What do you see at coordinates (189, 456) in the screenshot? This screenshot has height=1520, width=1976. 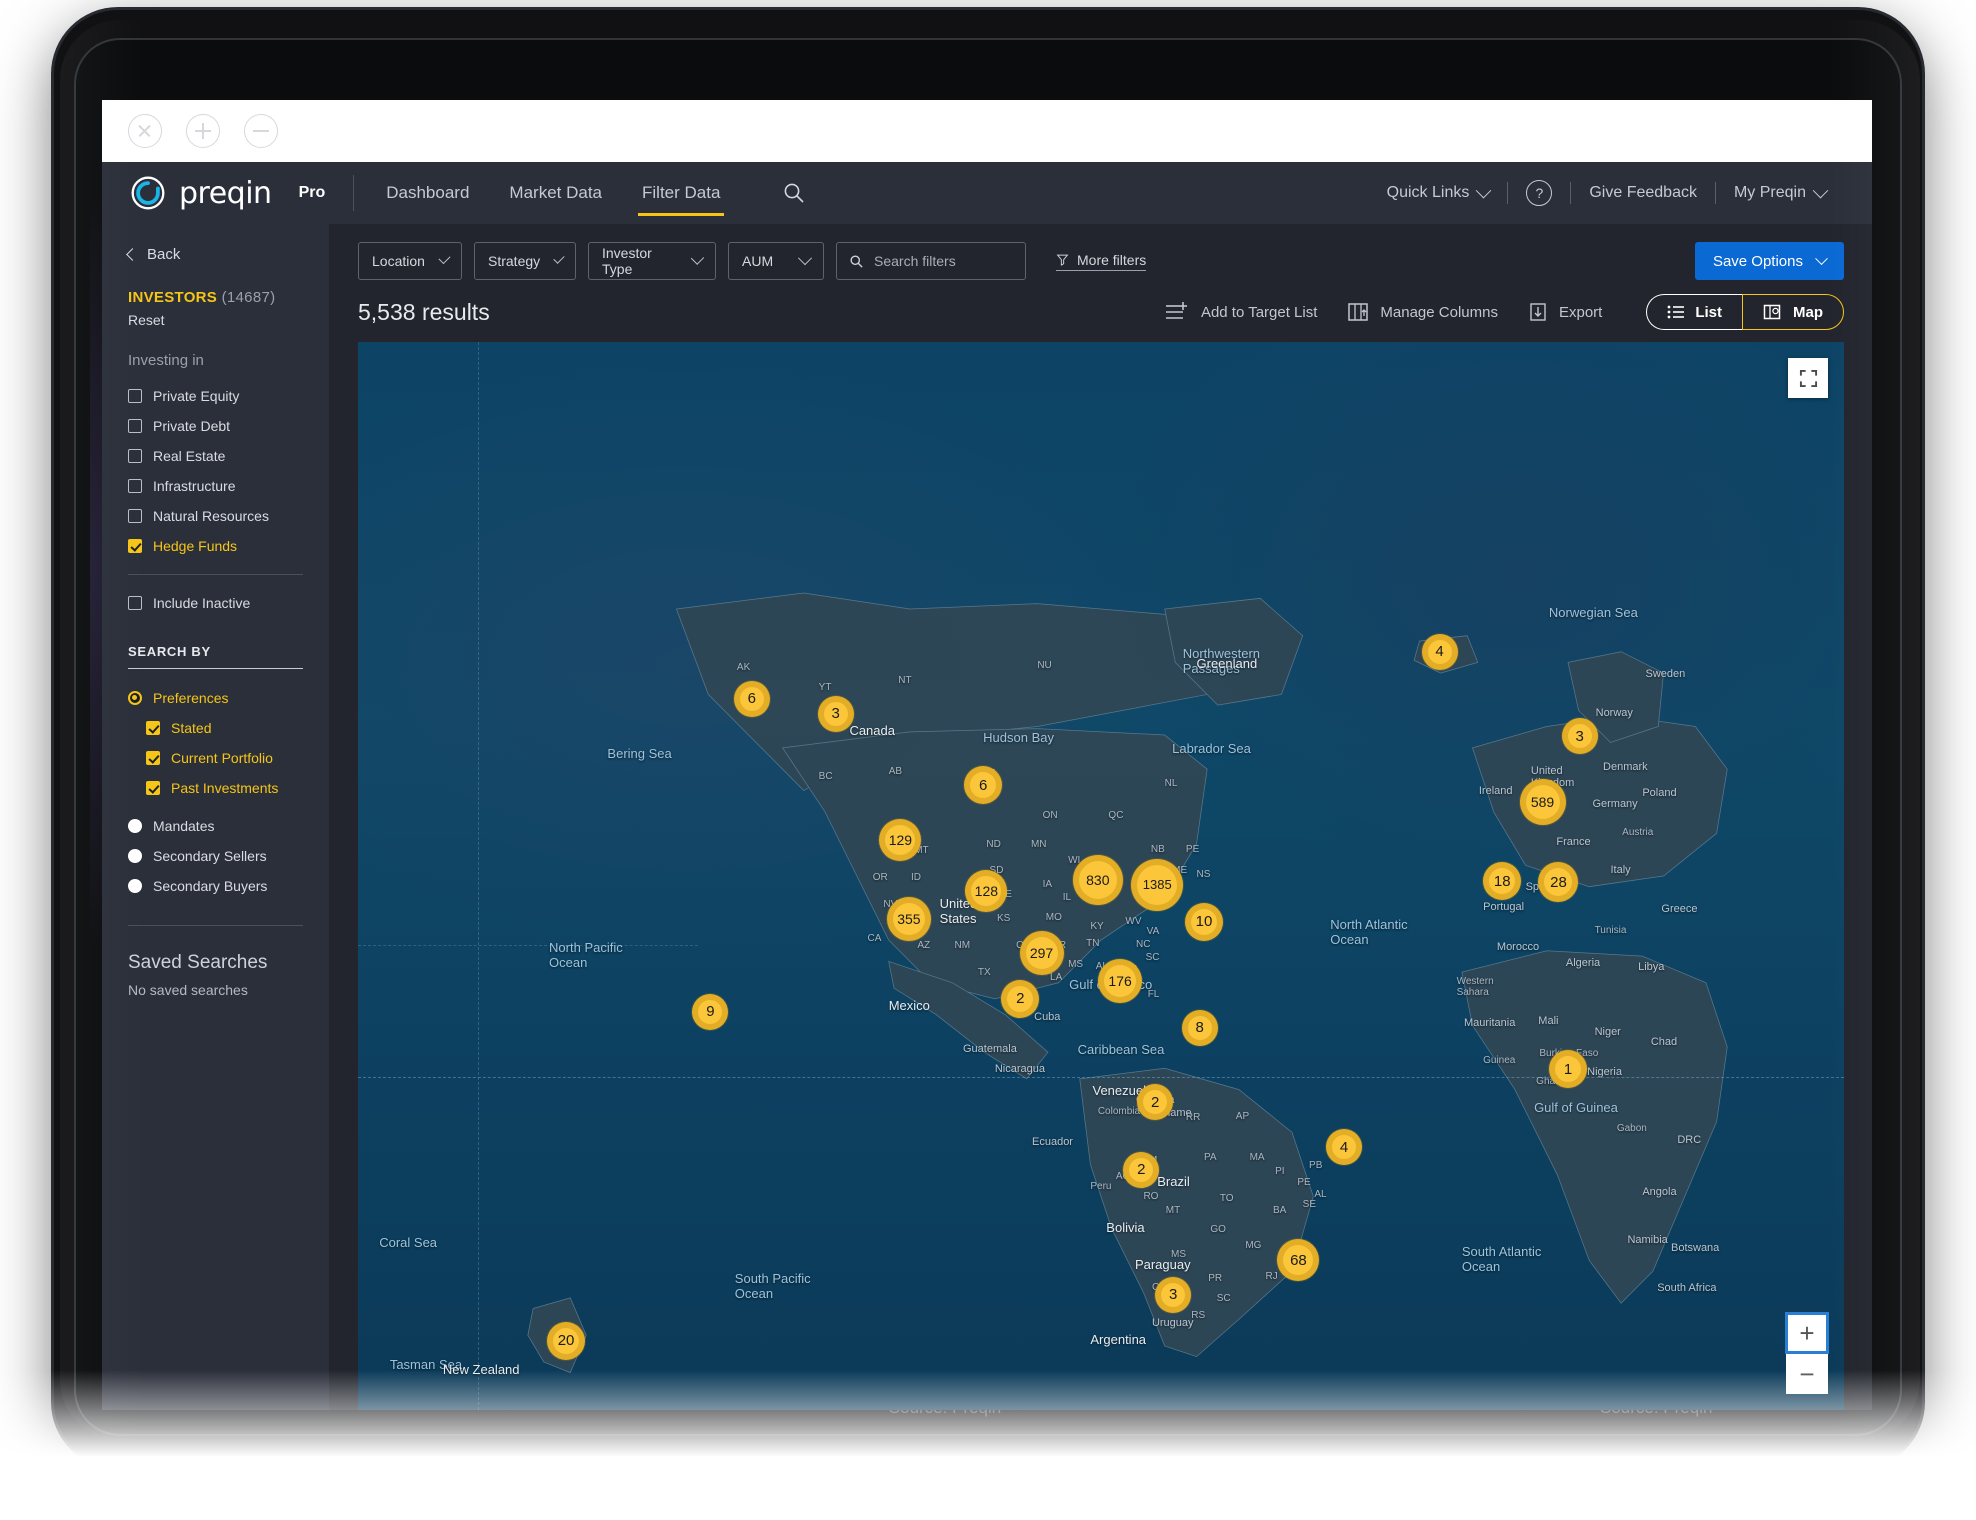 I see `checkbox-label: Real Estate` at bounding box center [189, 456].